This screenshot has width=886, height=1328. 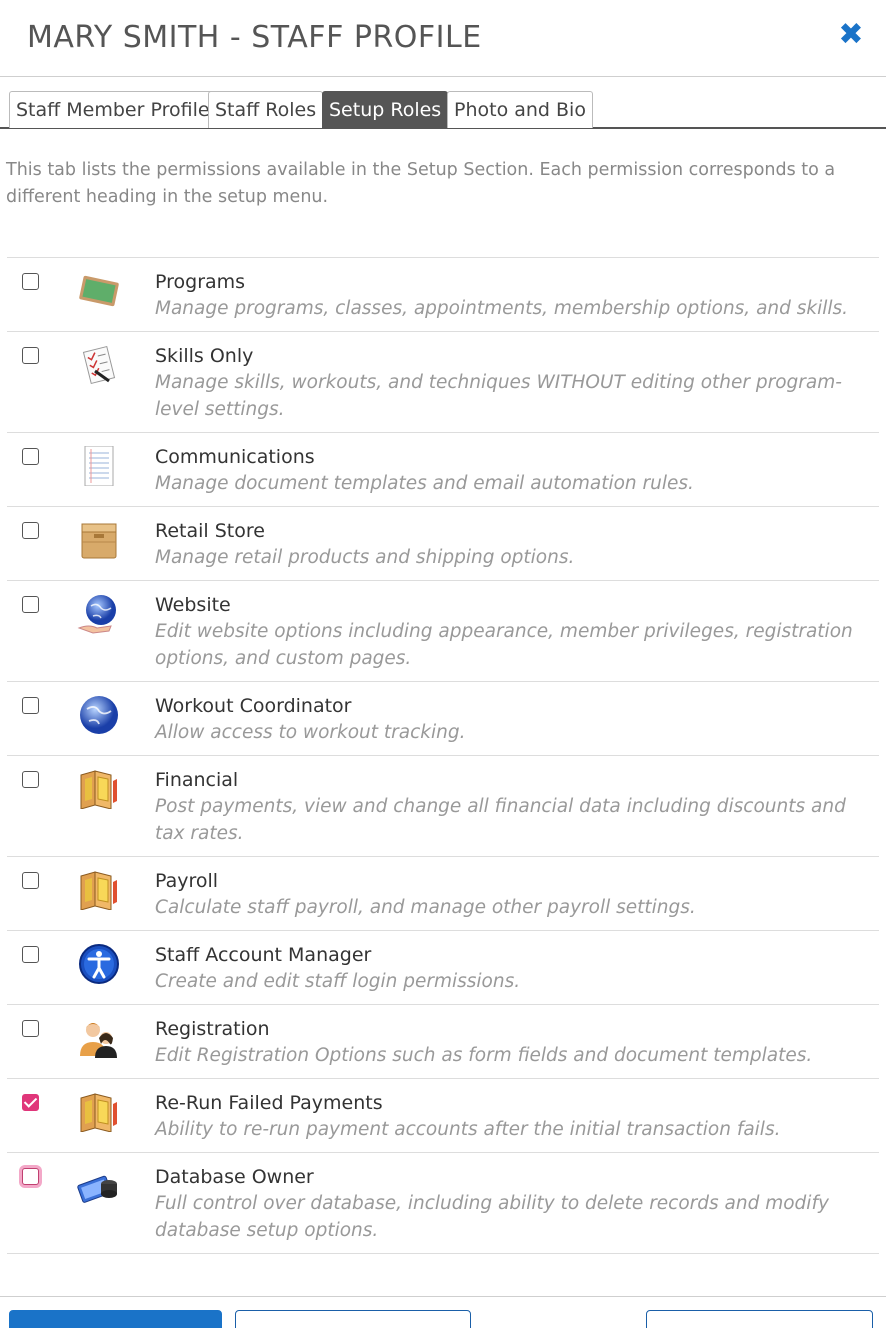 What do you see at coordinates (30, 880) in the screenshot?
I see `checkbox-payroll` at bounding box center [30, 880].